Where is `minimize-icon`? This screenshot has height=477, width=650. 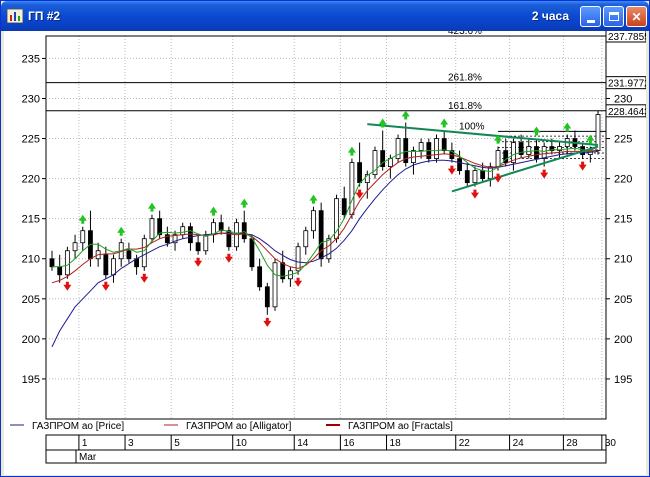
minimize-icon is located at coordinates (590, 21).